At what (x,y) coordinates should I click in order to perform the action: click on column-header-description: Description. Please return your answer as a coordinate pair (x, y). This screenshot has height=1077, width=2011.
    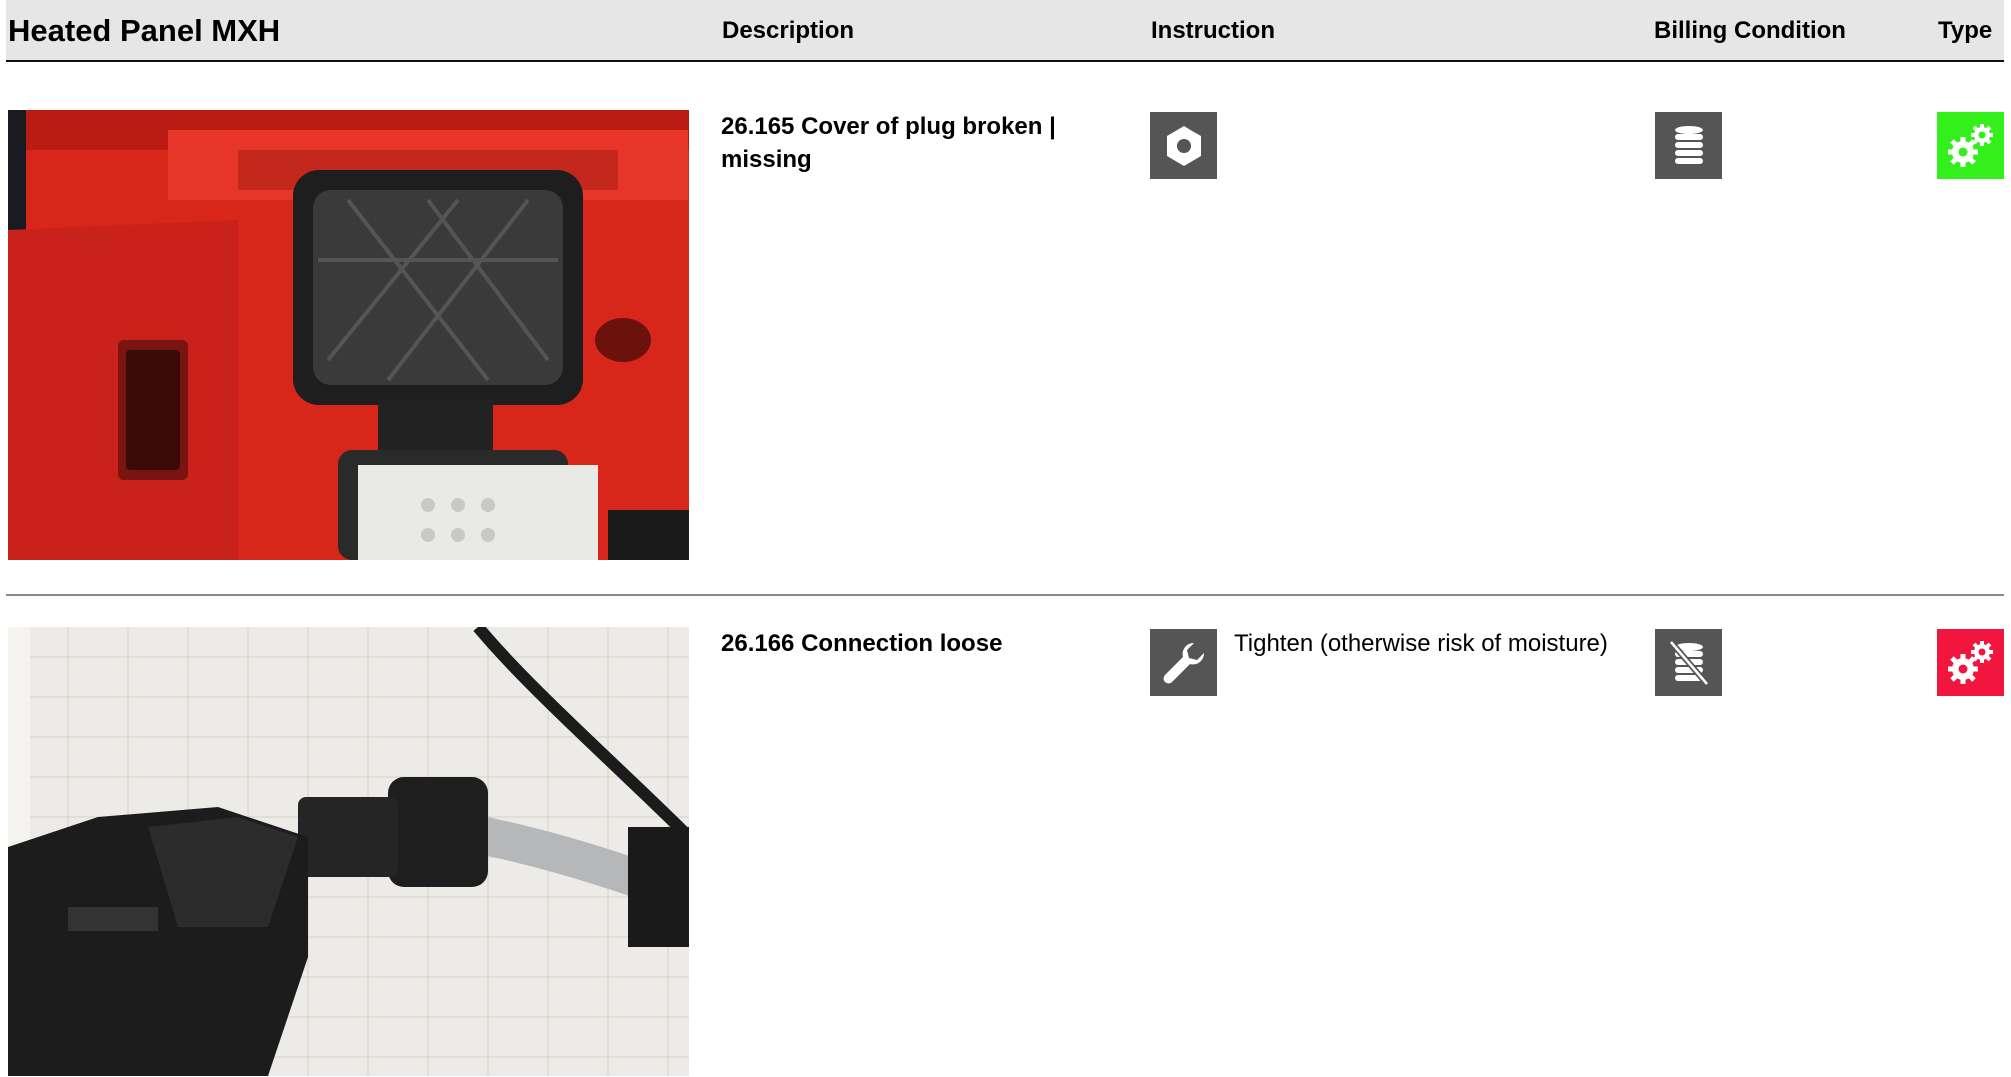
    Looking at the image, I should click on (788, 30).